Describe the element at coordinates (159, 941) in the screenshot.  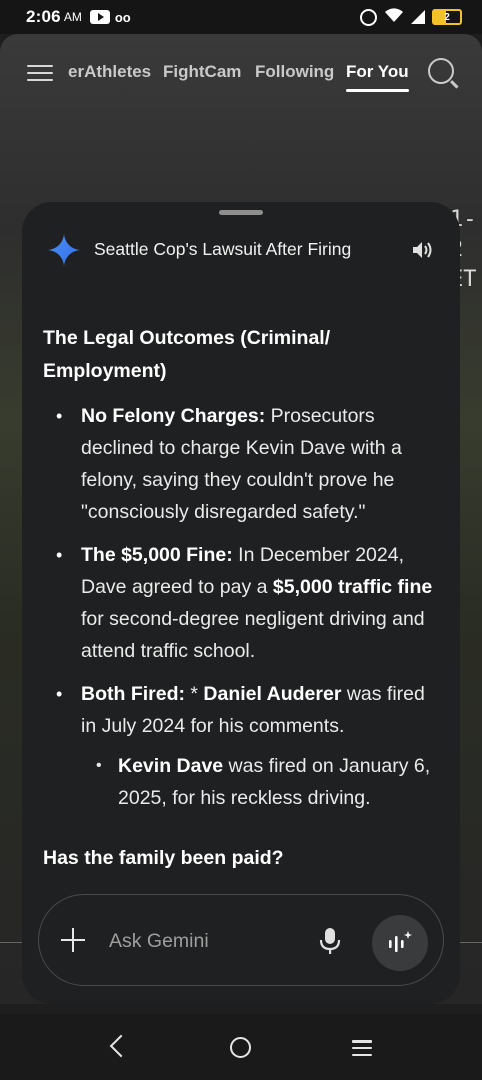
I see `ask-input-placeholder: Ask Gemini` at that location.